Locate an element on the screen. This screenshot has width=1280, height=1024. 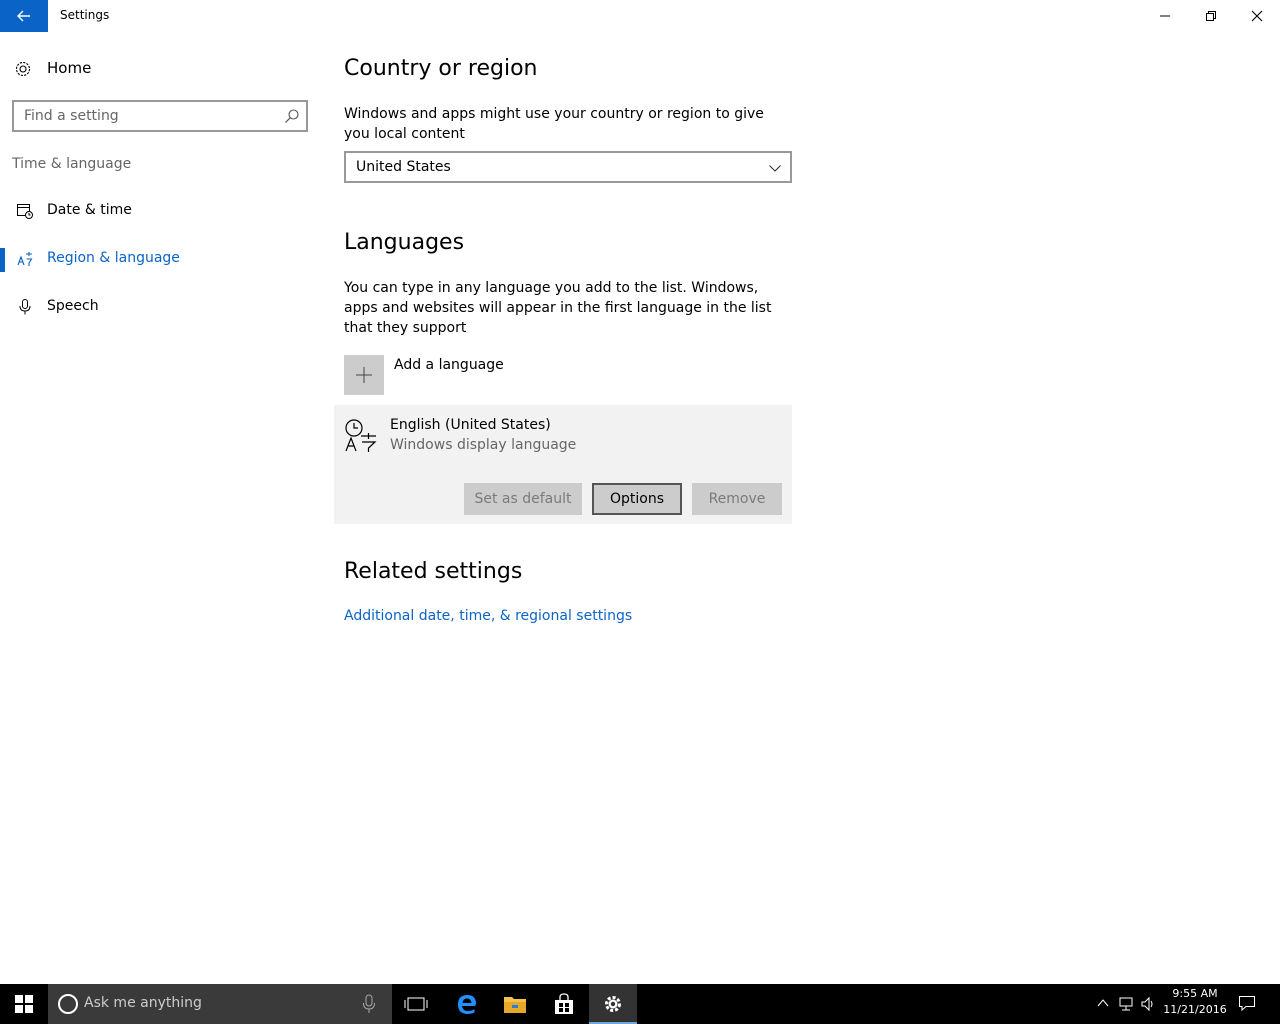
restore-button is located at coordinates (1211, 16).